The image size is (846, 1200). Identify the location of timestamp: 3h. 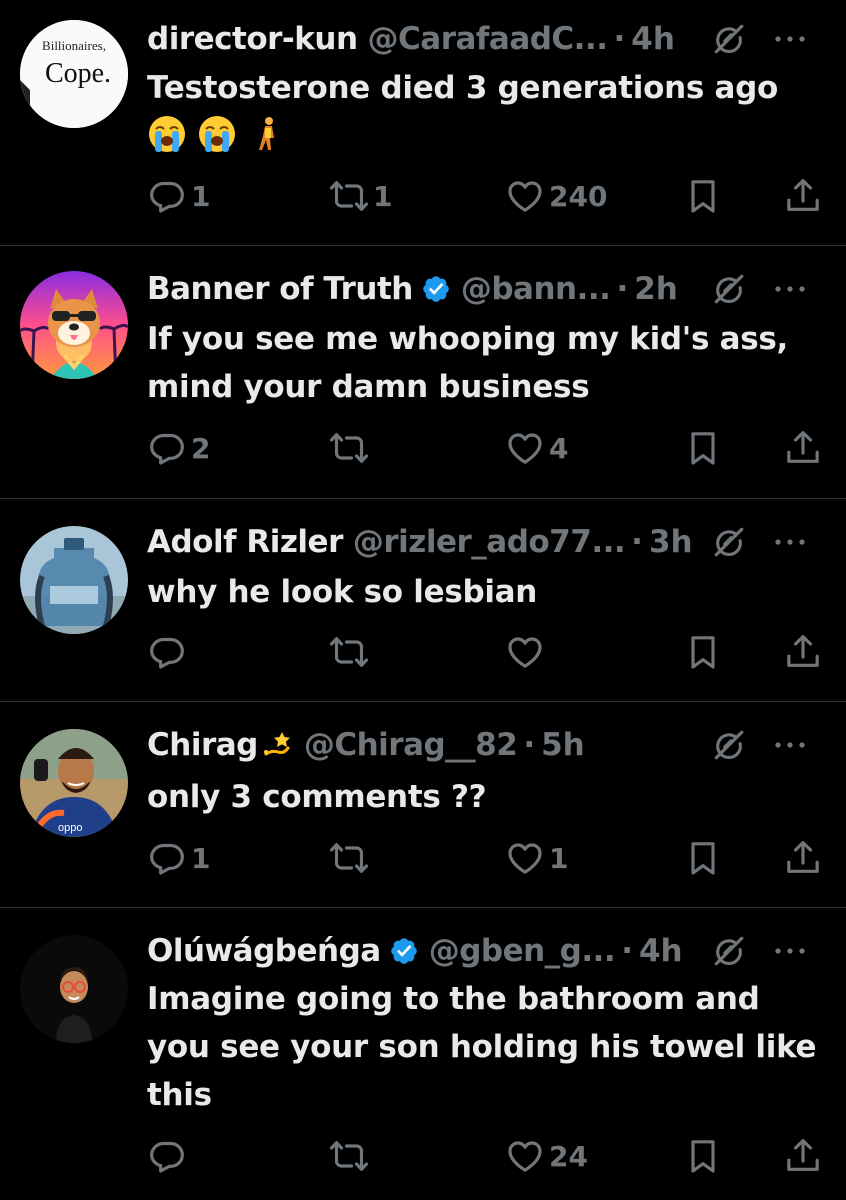
(671, 542).